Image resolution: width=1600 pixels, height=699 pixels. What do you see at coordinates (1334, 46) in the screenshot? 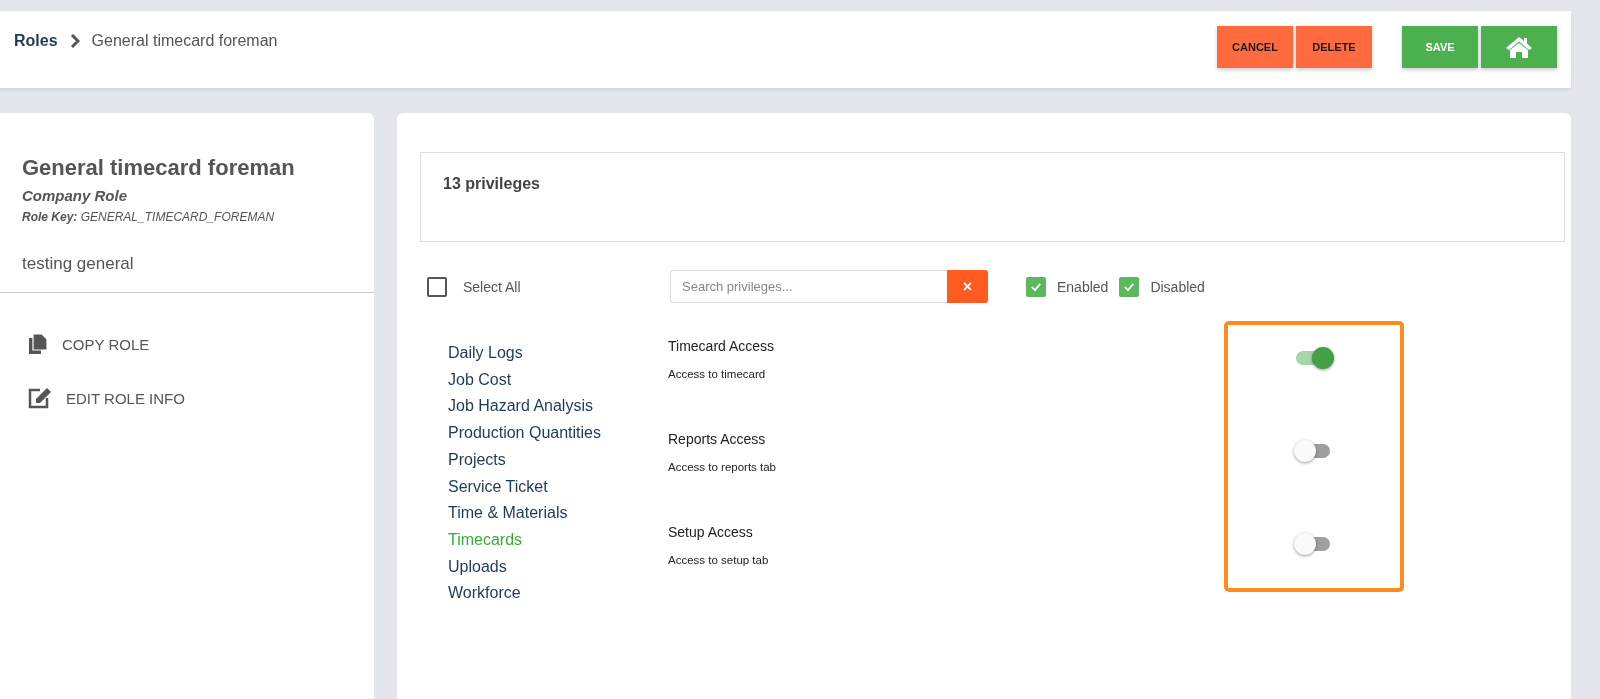
I see `action-button: DELETE` at bounding box center [1334, 46].